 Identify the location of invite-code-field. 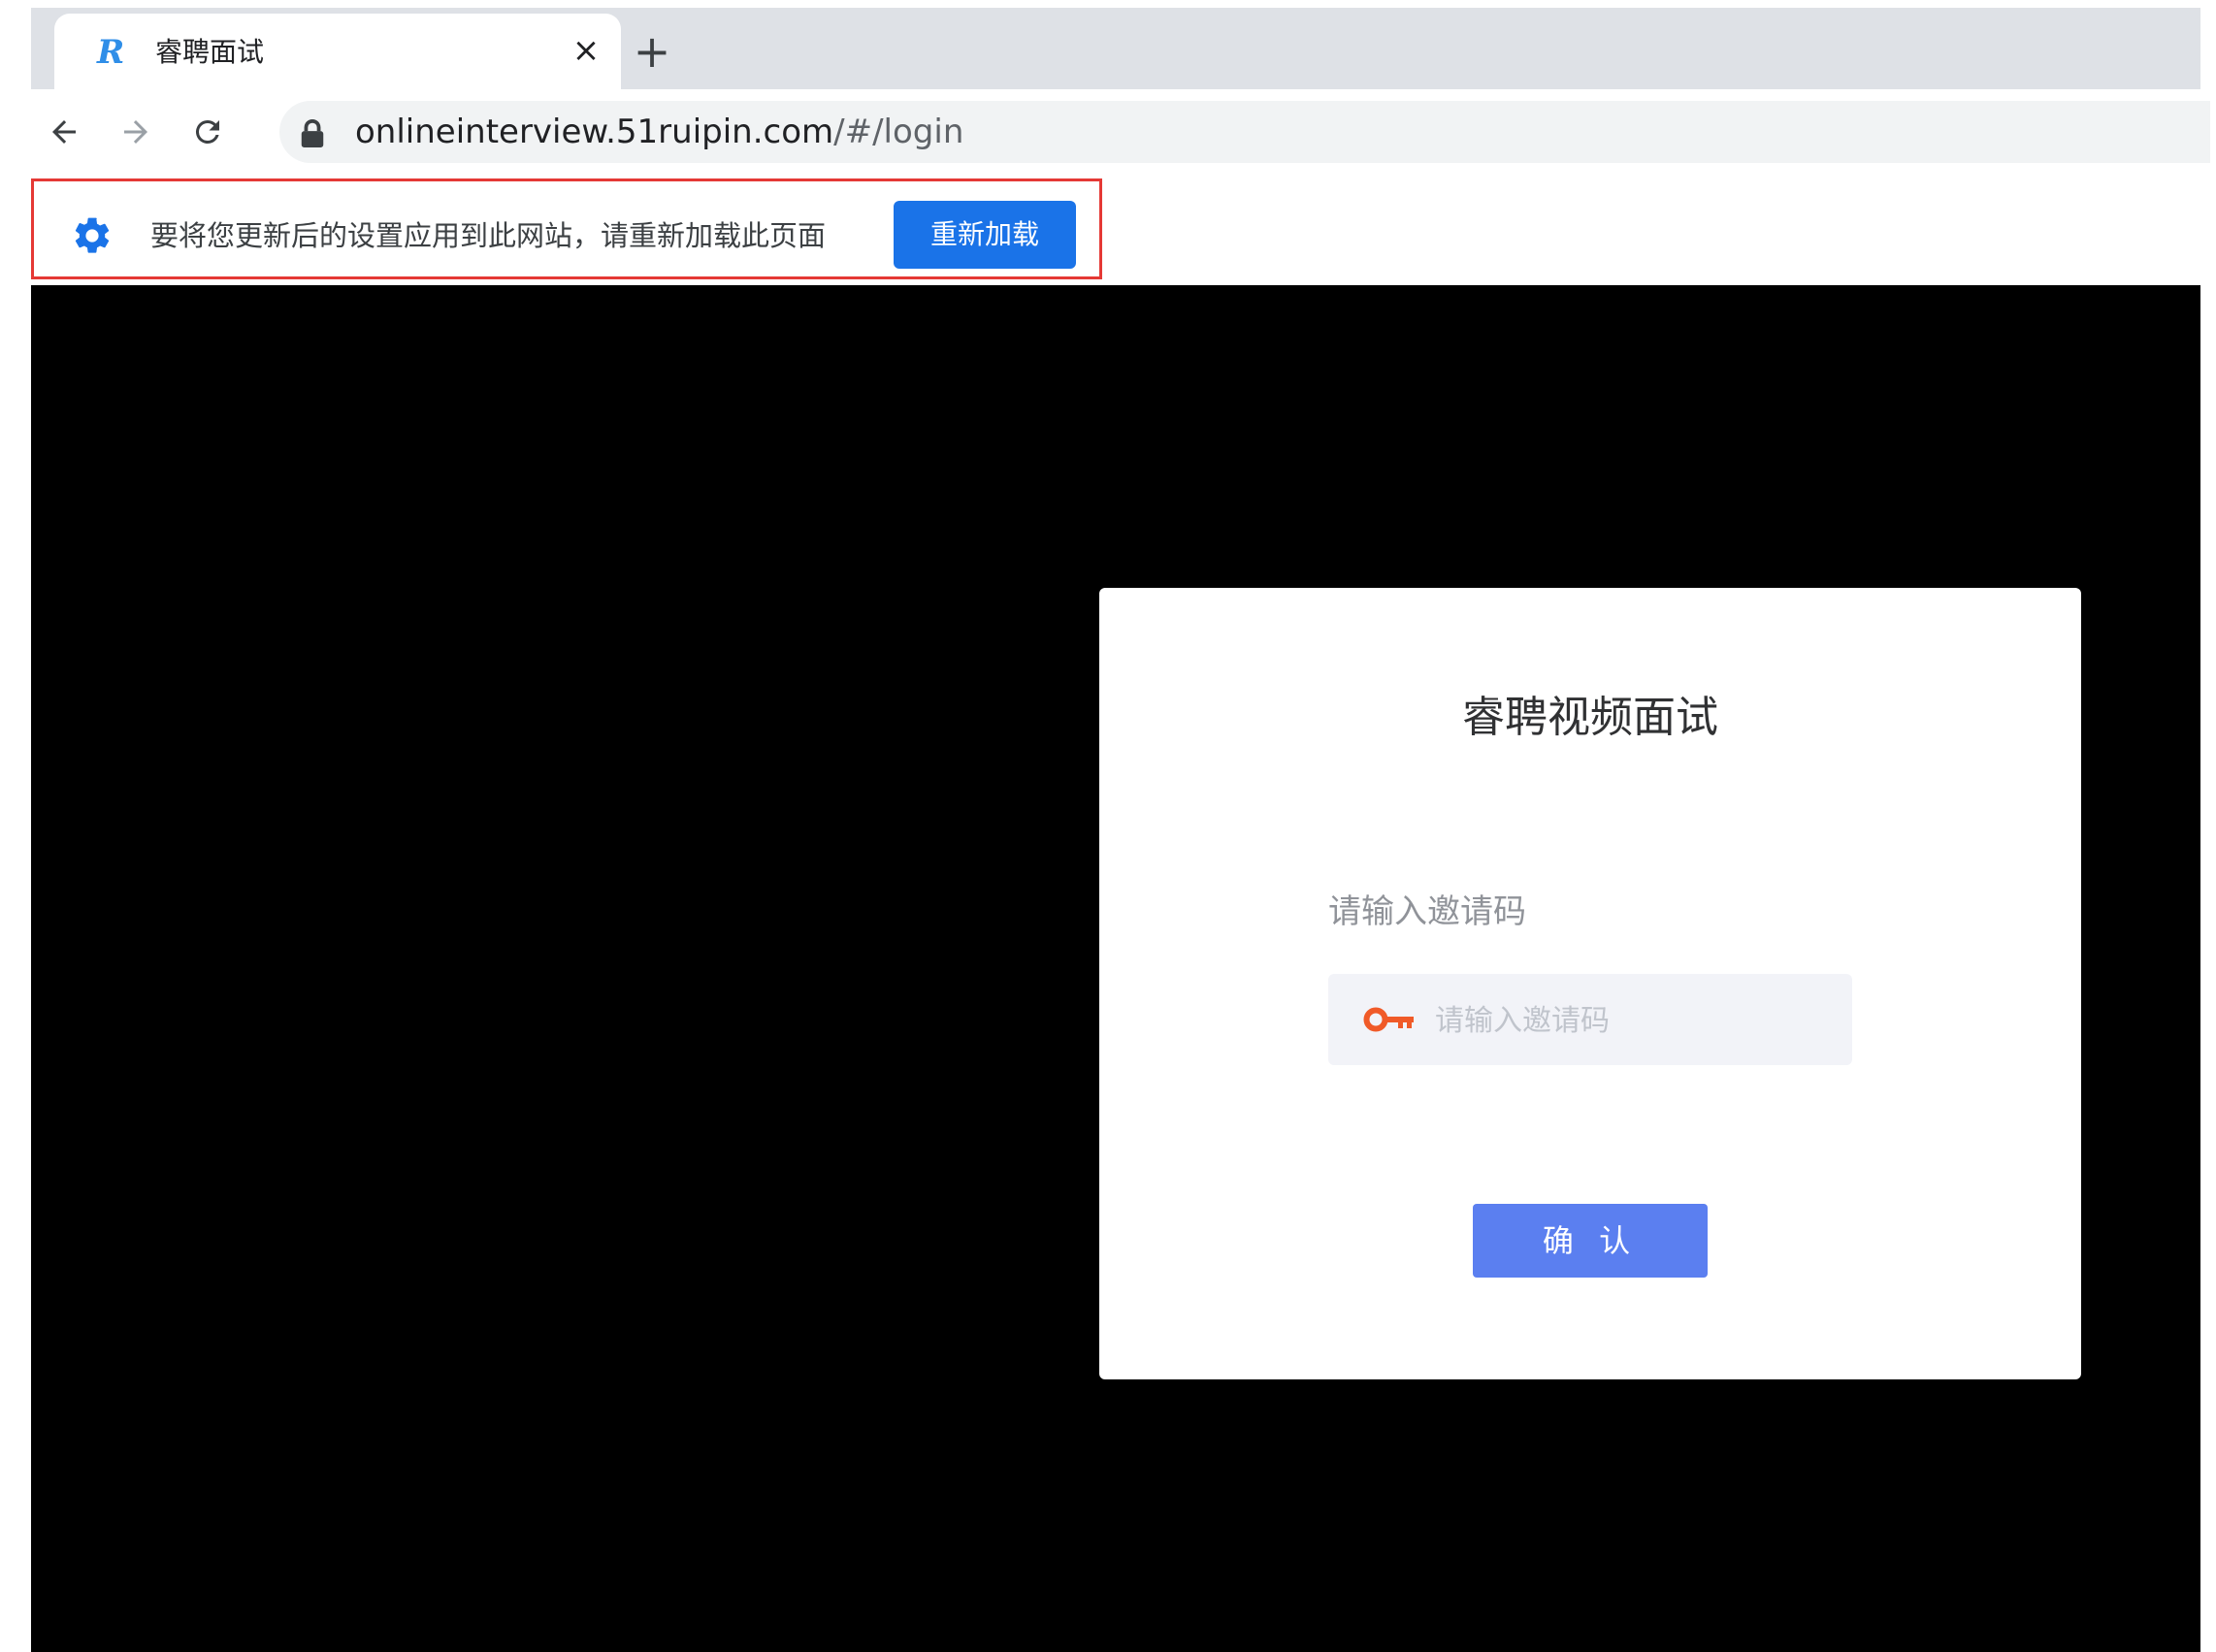
(1590, 1019).